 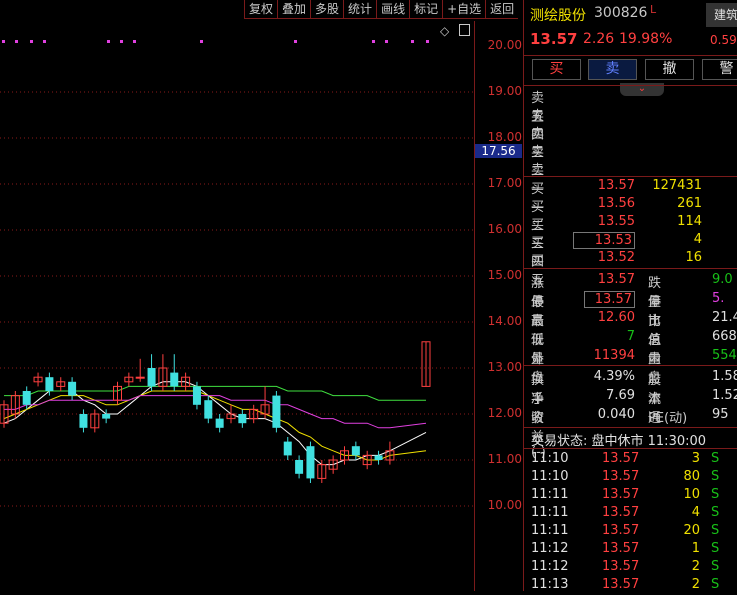 What do you see at coordinates (724, 355) in the screenshot?
I see `stat-value: 554` at bounding box center [724, 355].